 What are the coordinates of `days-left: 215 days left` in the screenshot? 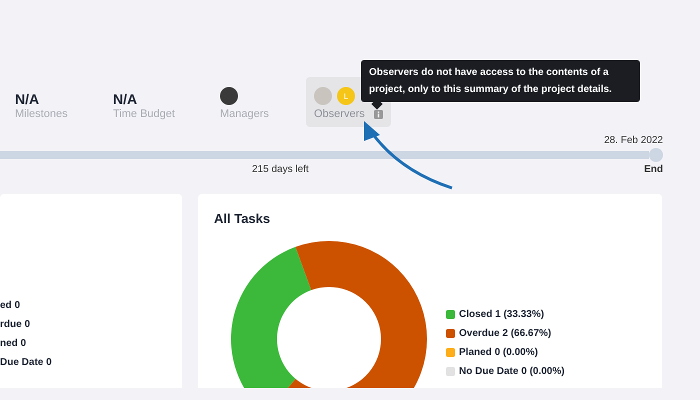 It's located at (280, 169).